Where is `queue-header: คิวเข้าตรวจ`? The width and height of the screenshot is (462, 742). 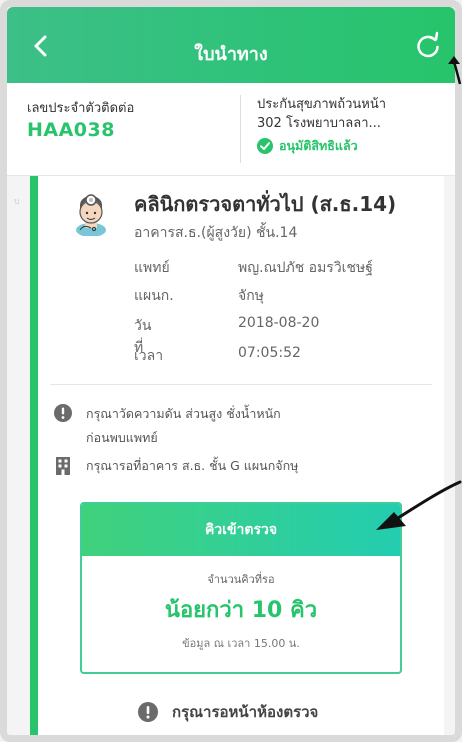
queue-header: คิวเข้าตรวจ is located at coordinates (241, 530).